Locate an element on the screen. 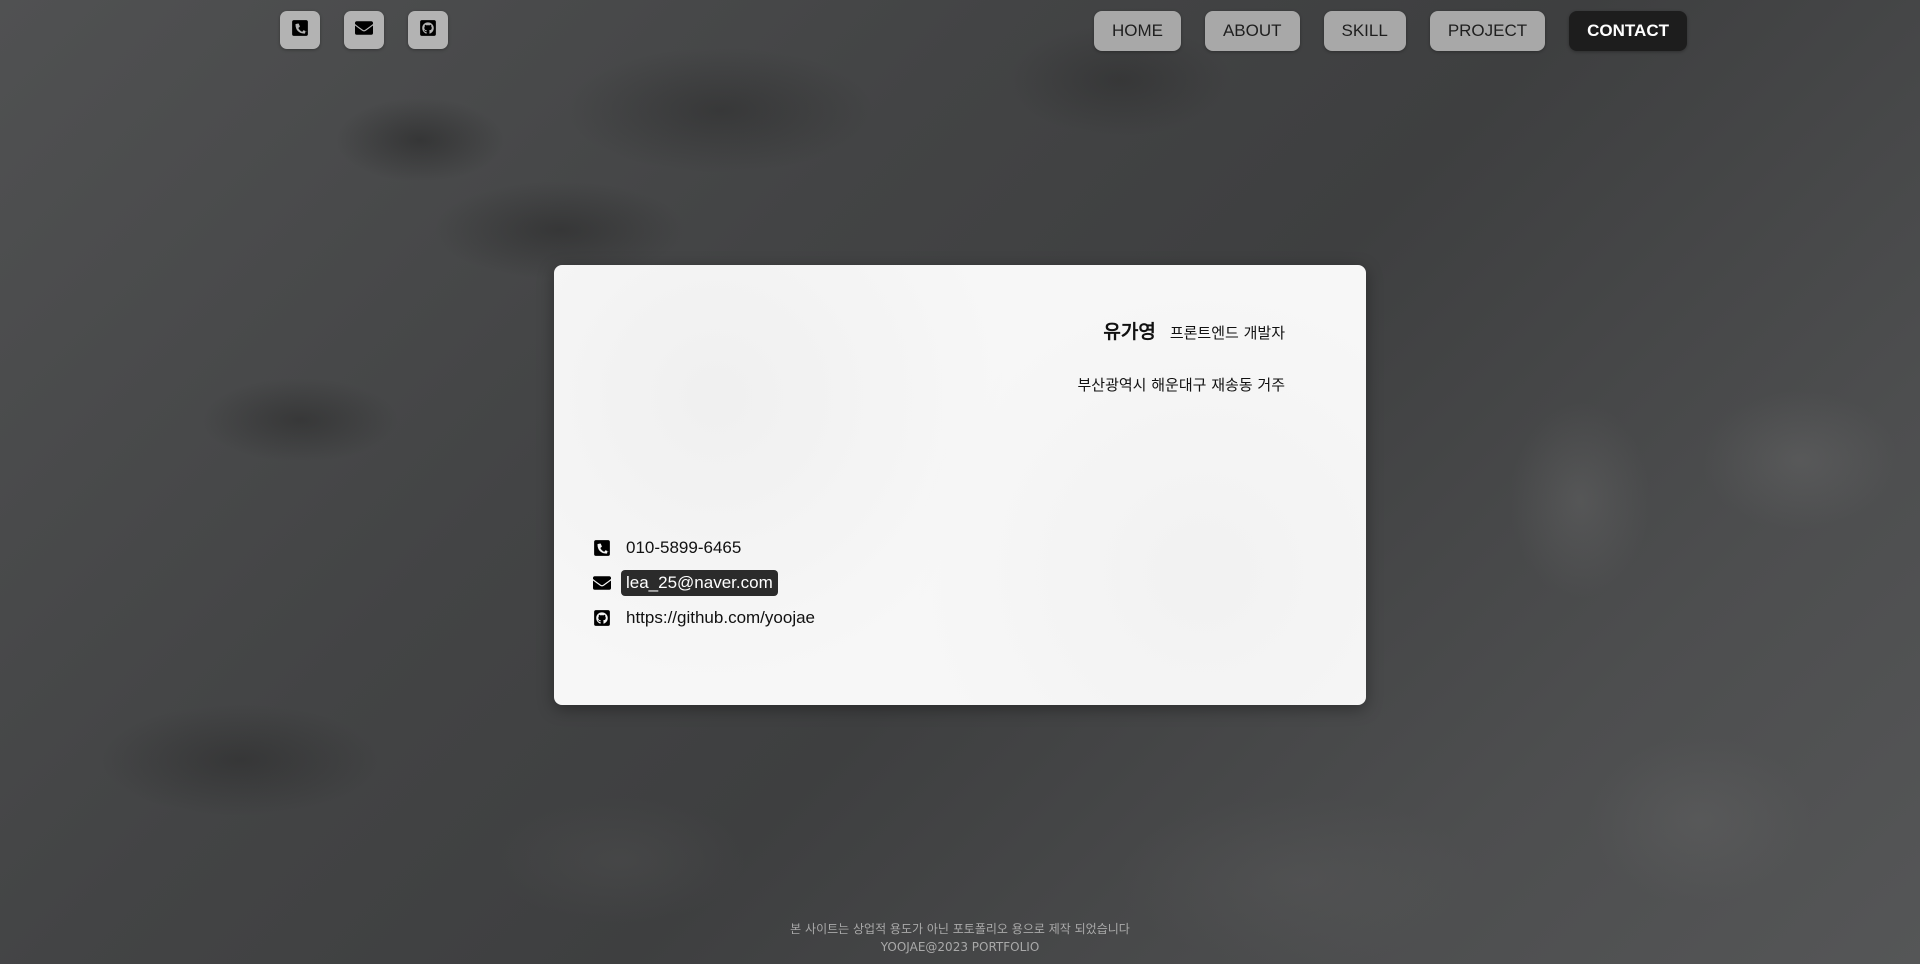 This screenshot has width=1920, height=964. mail-link-button is located at coordinates (364, 30).